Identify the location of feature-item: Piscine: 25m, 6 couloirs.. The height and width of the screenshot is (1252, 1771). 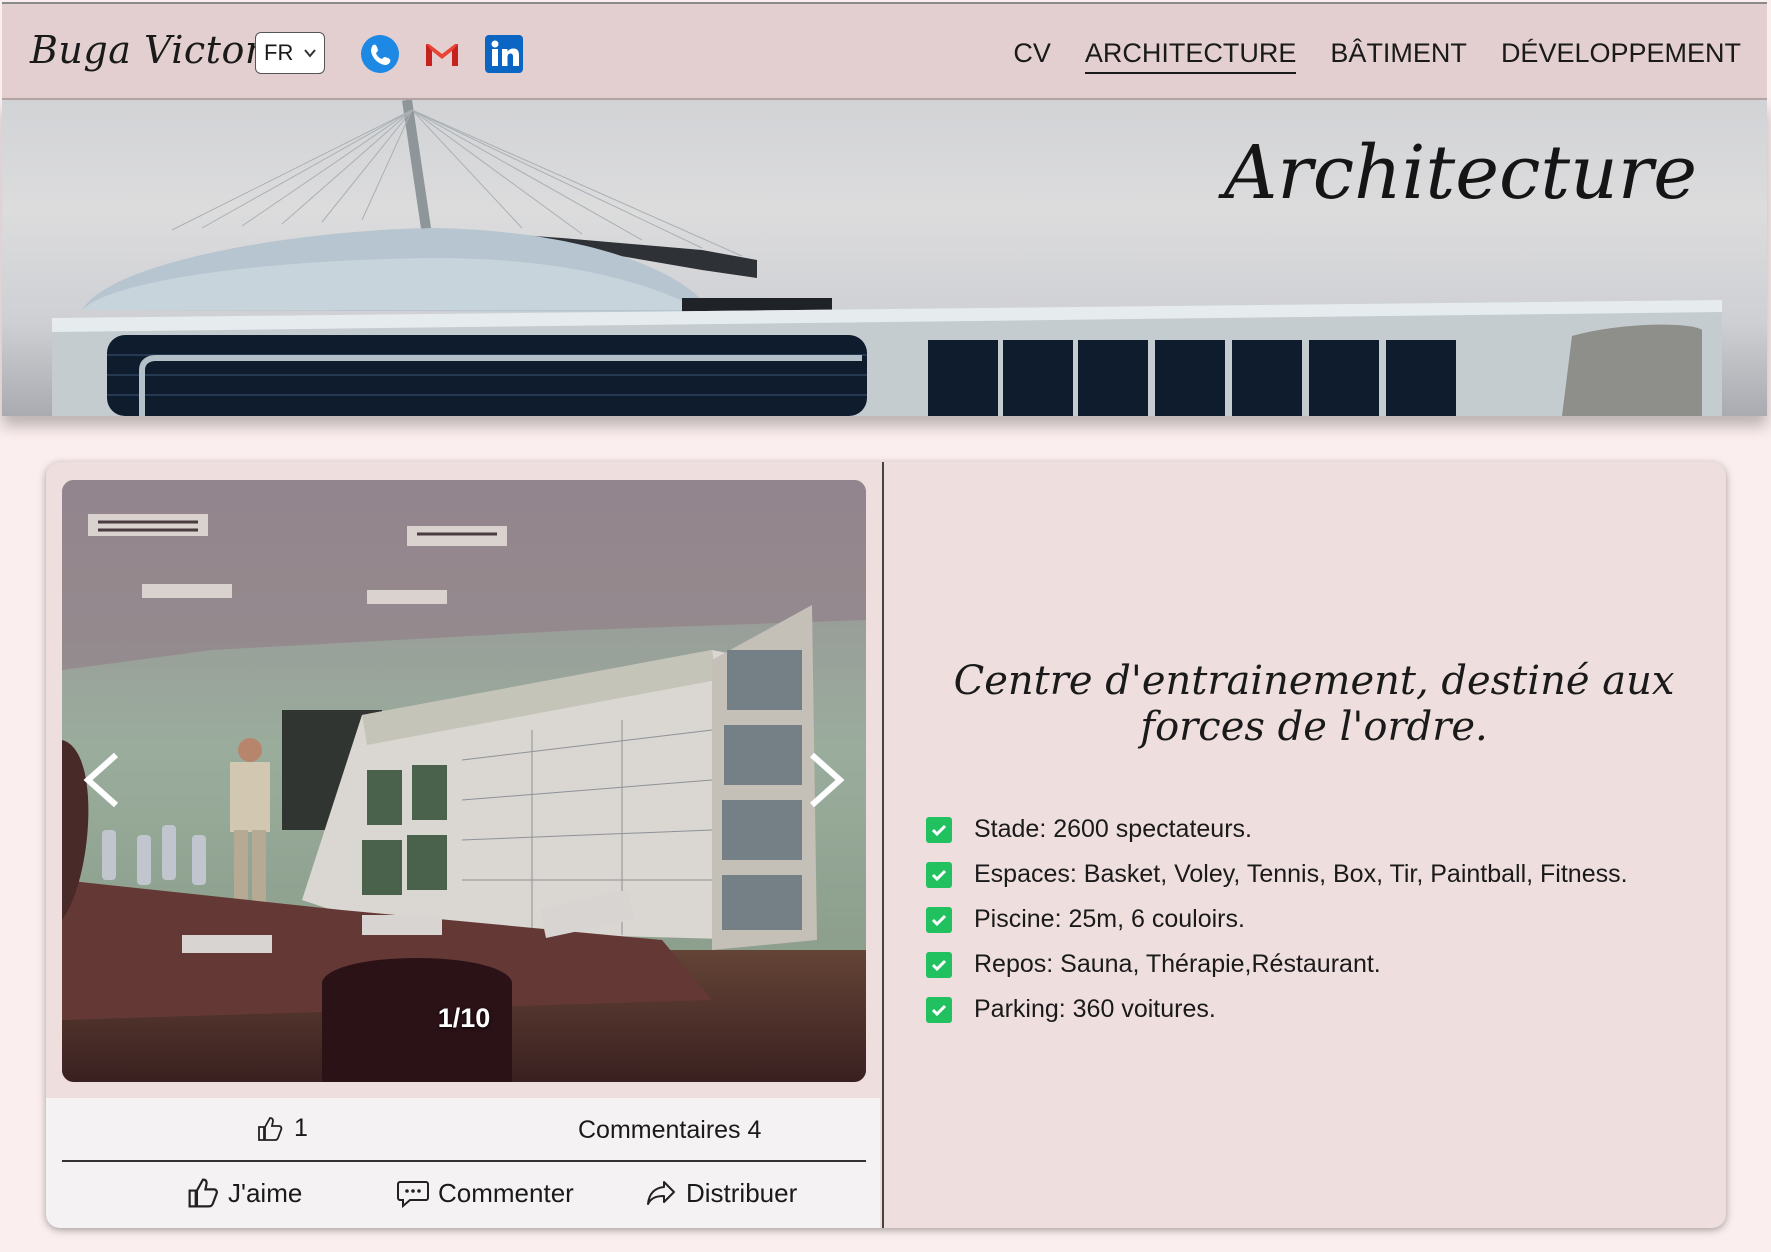
(1277, 919).